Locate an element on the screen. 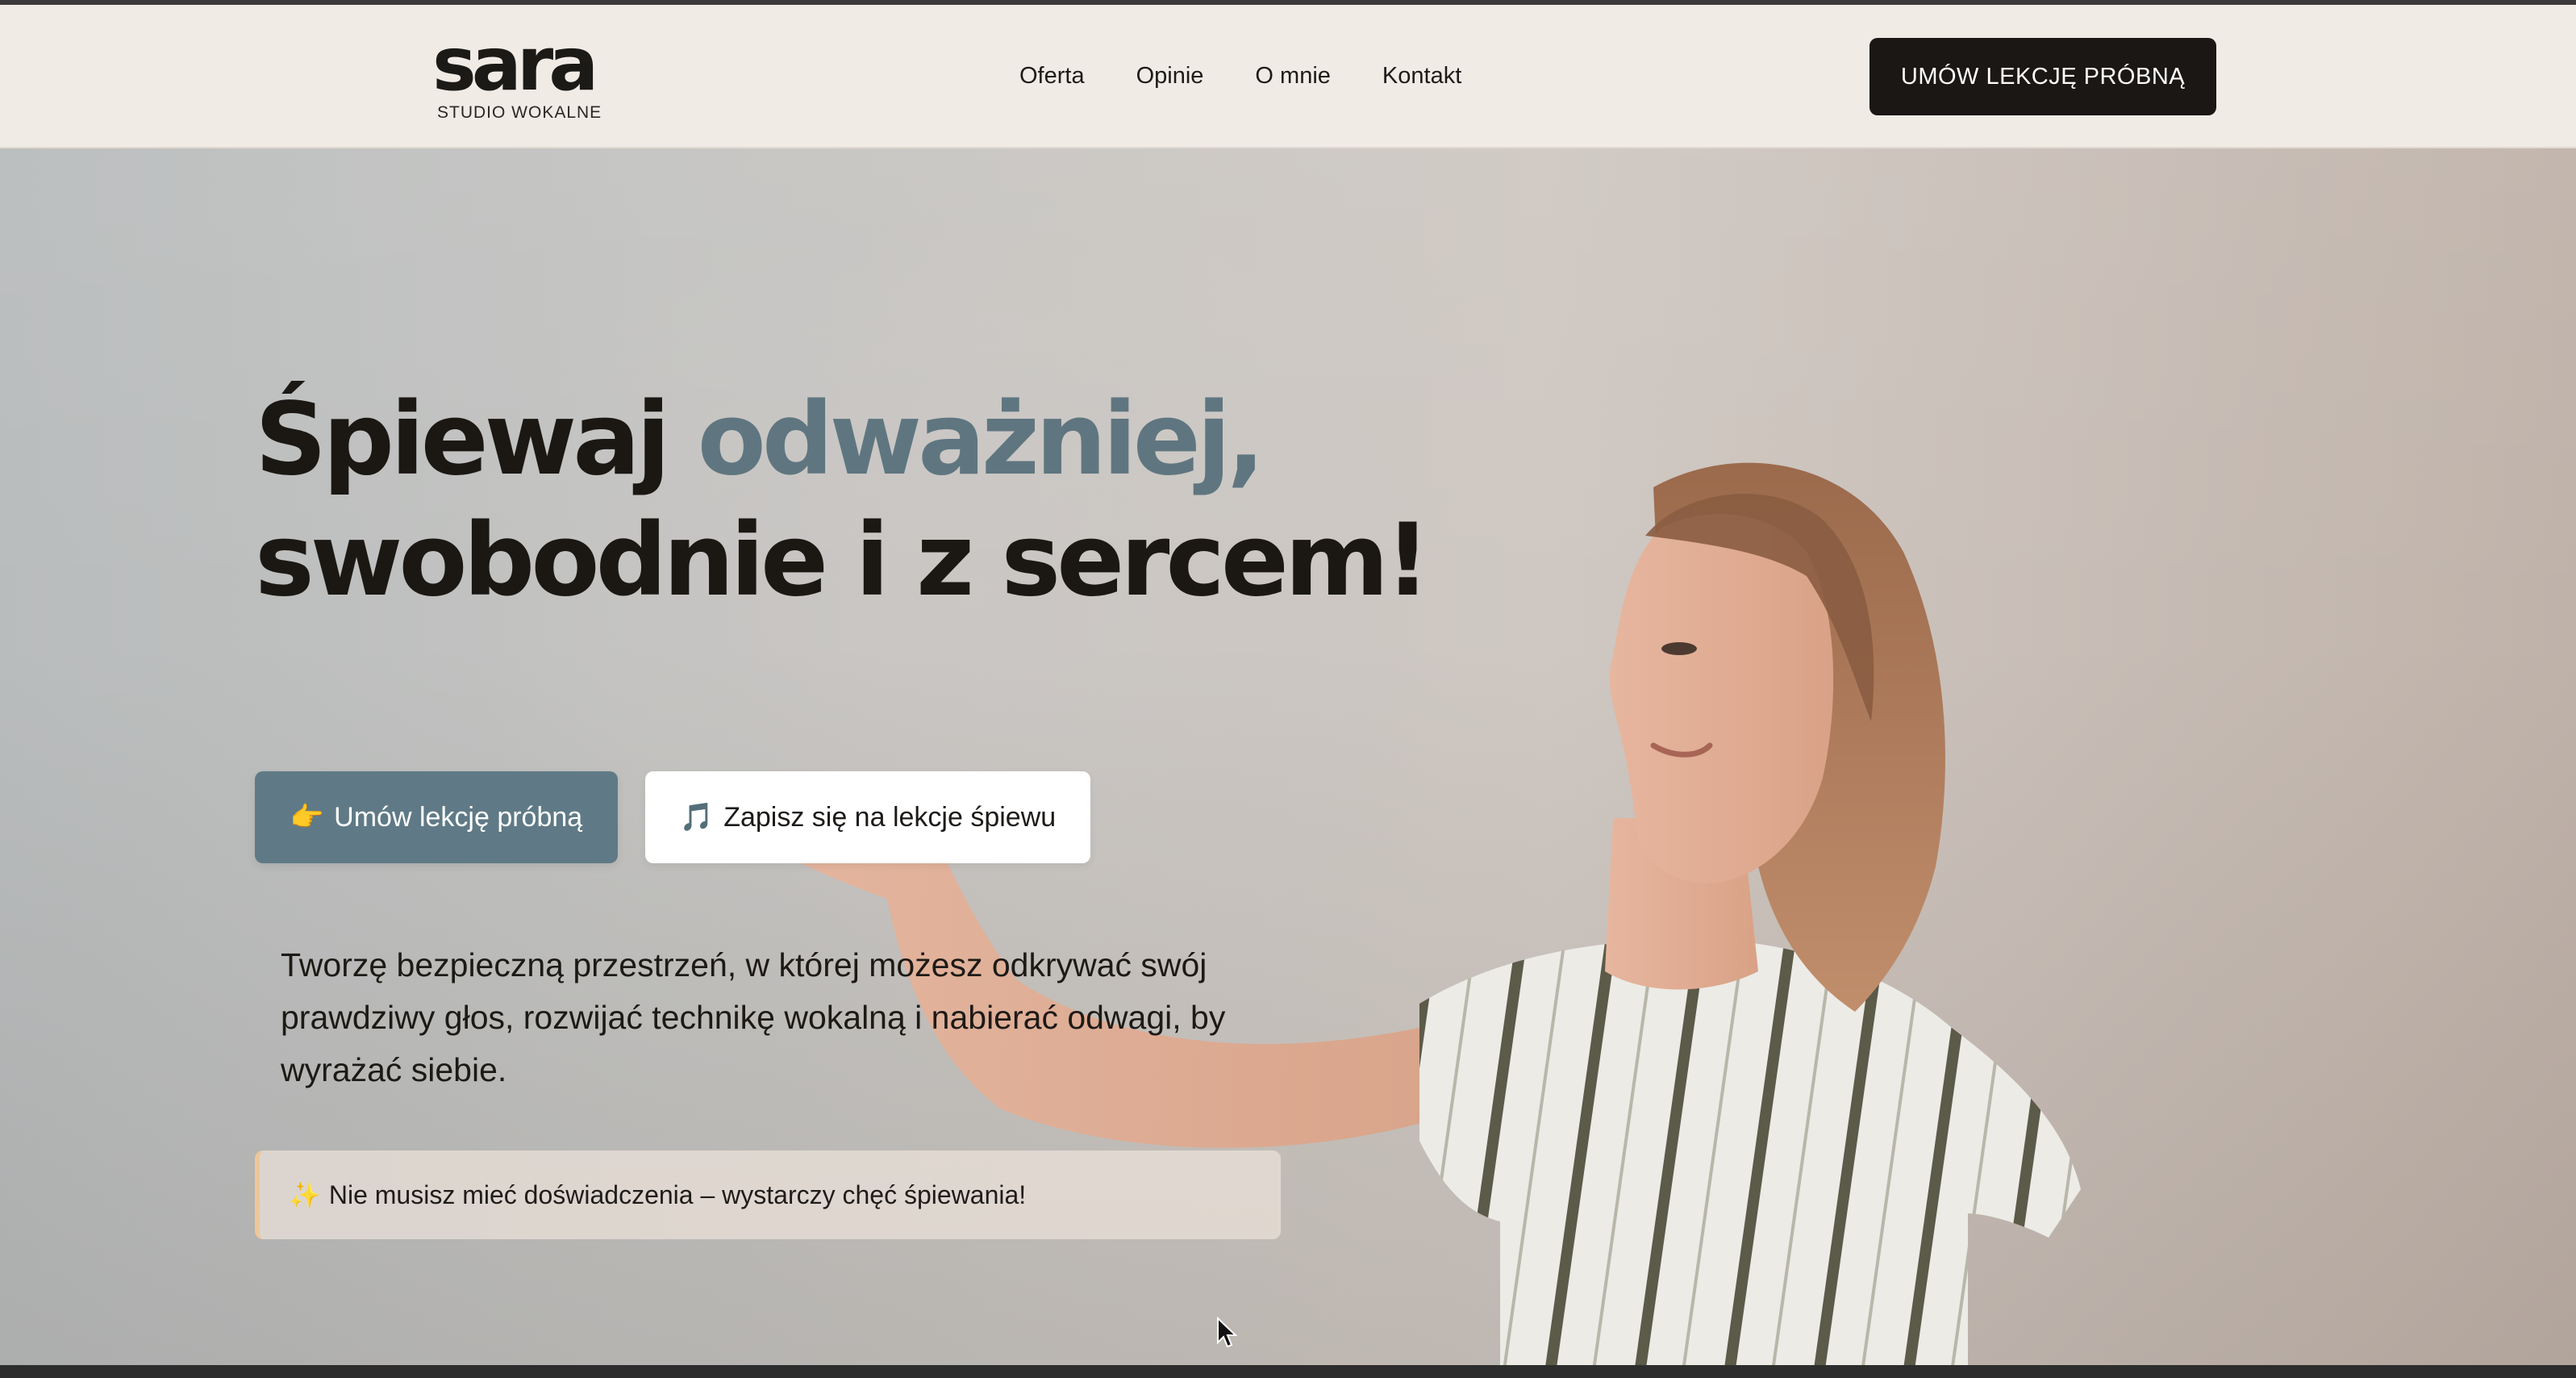  nav-item-o-mnie: O mnie is located at coordinates (1292, 76).